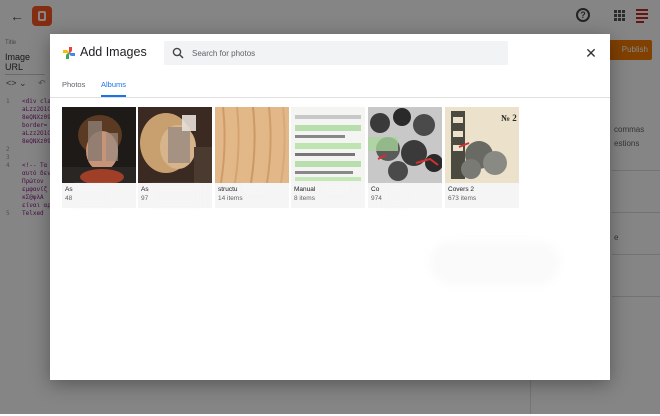 This screenshot has width=660, height=416. Describe the element at coordinates (114, 88) in the screenshot. I see `tab-albums: Albums` at that location.